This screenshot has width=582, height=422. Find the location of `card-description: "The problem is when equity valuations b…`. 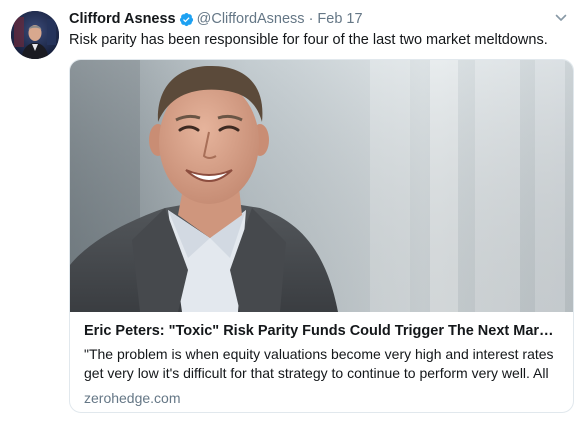

card-description: "The problem is when equity valuations b… is located at coordinates (319, 363).